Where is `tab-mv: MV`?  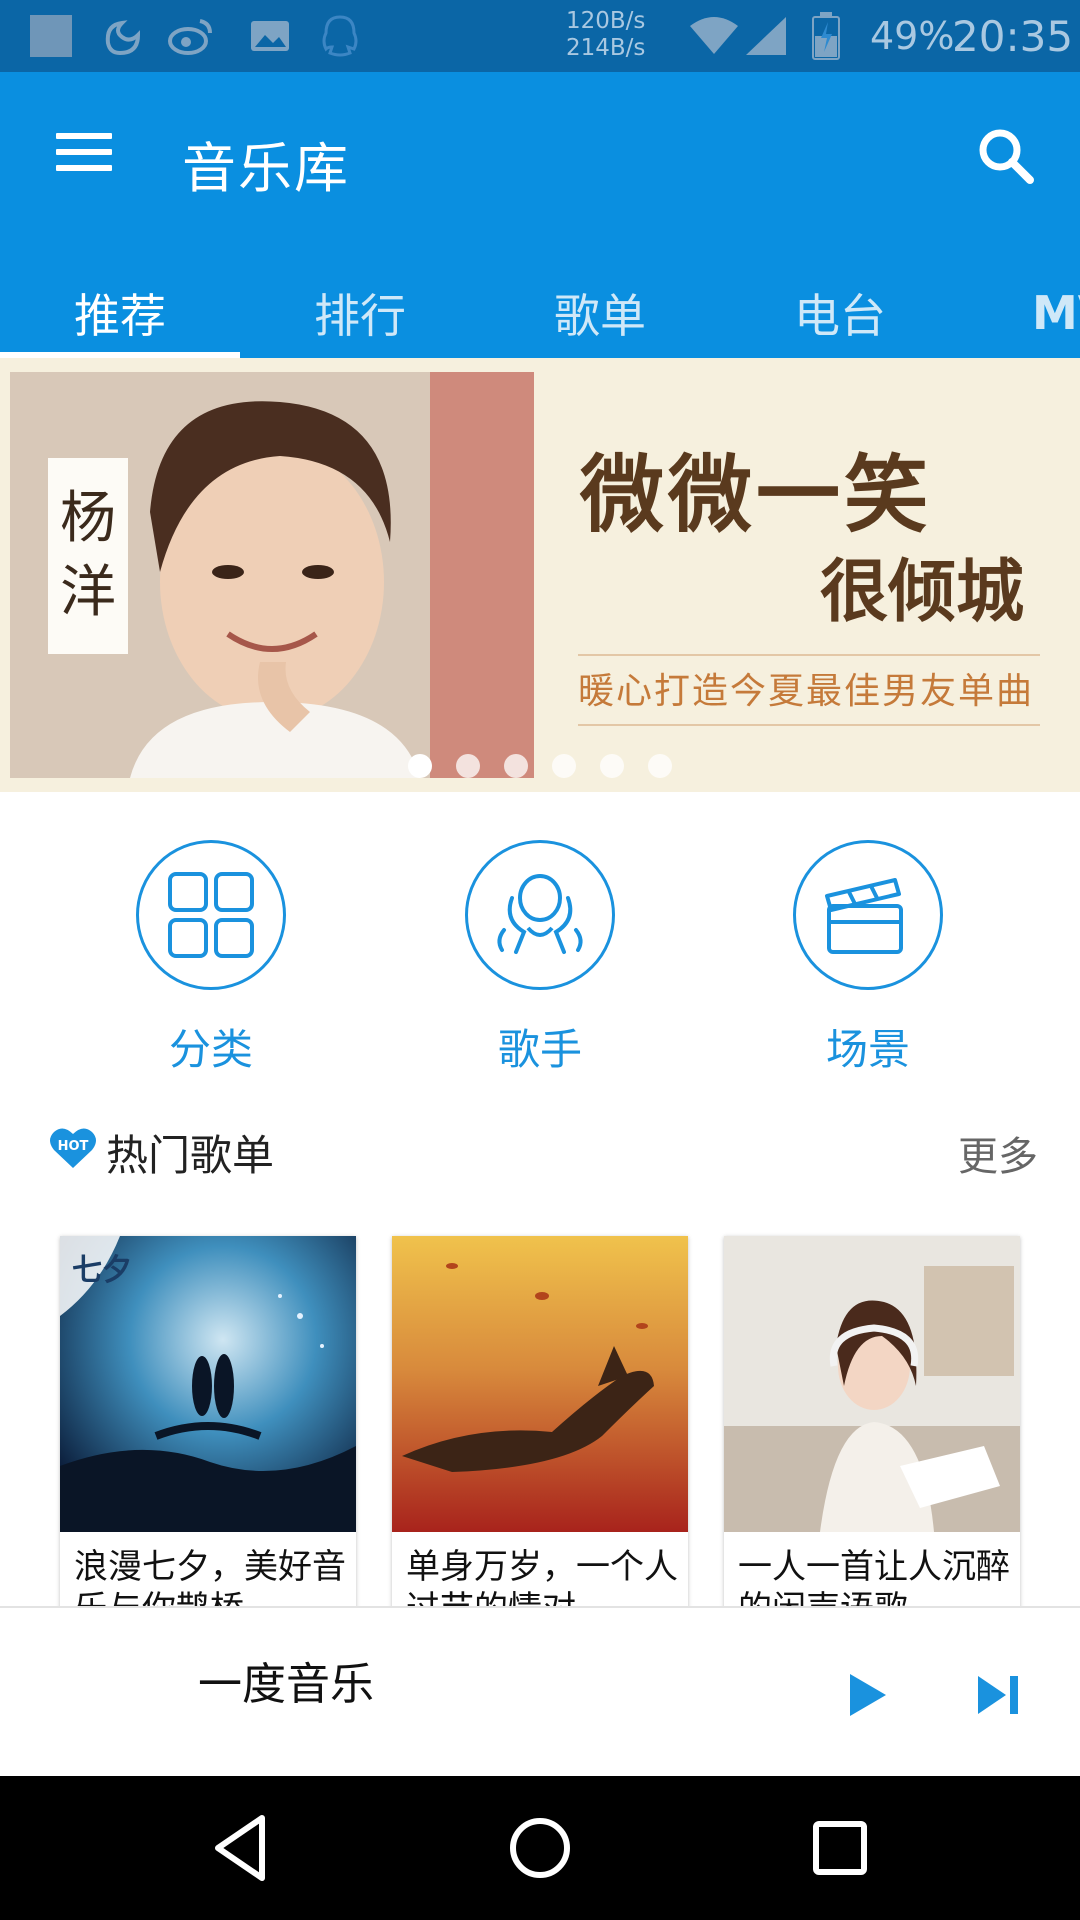
tab-mv: MV is located at coordinates (1020, 313).